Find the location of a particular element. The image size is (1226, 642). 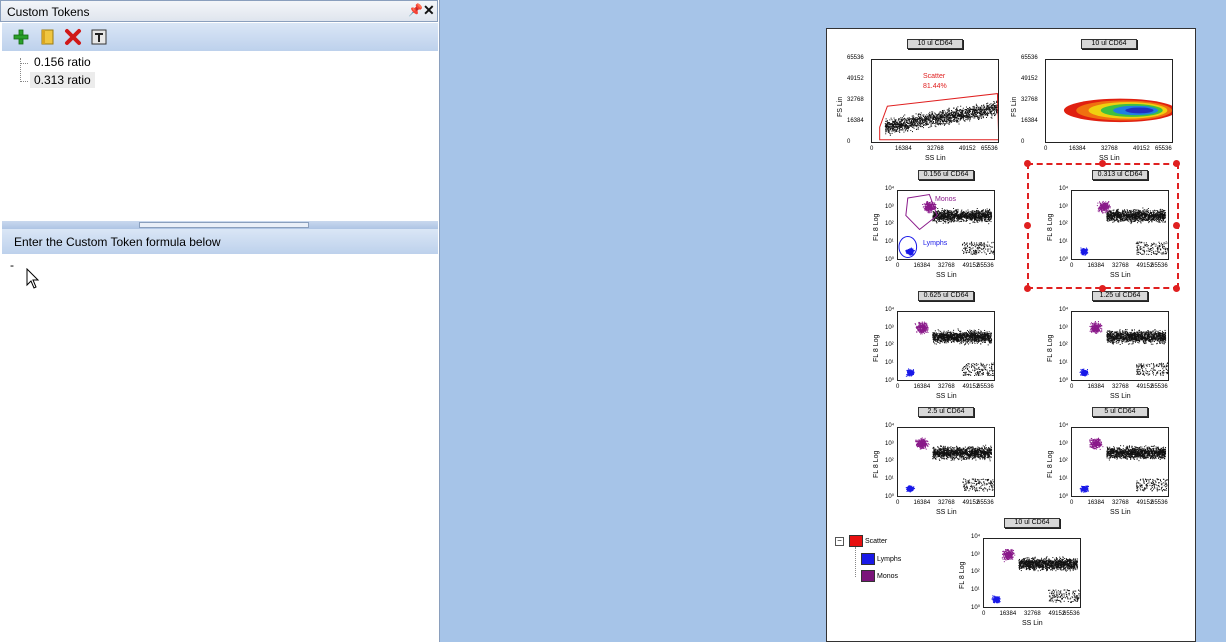

x-tick-label: 0 is located at coordinates (898, 266).